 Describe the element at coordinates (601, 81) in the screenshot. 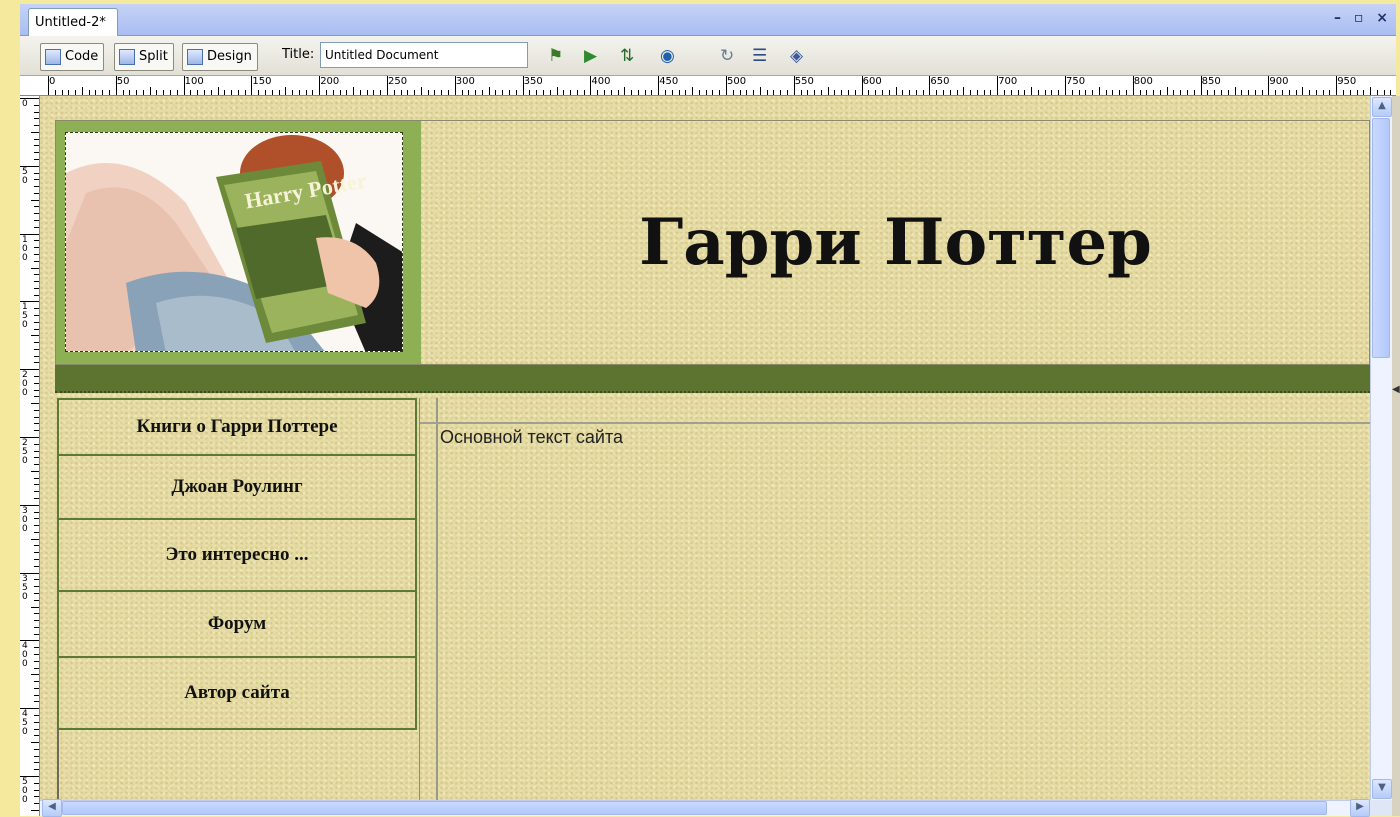

I see `horizontal-ruler-label: 400` at that location.